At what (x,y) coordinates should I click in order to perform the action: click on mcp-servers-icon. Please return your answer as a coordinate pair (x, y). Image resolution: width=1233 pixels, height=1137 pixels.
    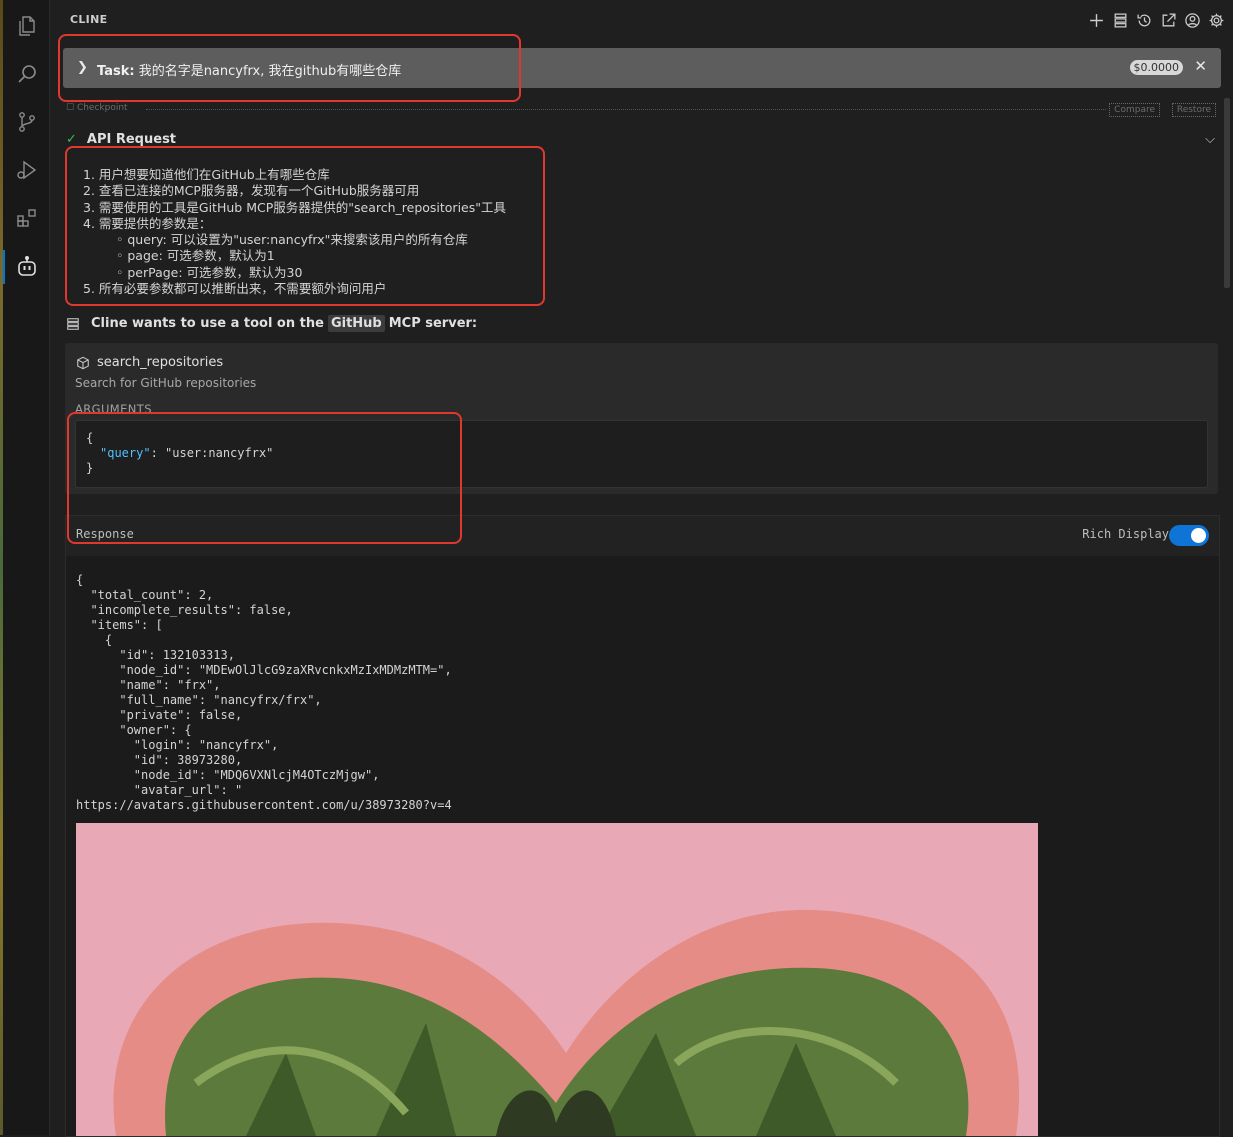
    Looking at the image, I should click on (1120, 20).